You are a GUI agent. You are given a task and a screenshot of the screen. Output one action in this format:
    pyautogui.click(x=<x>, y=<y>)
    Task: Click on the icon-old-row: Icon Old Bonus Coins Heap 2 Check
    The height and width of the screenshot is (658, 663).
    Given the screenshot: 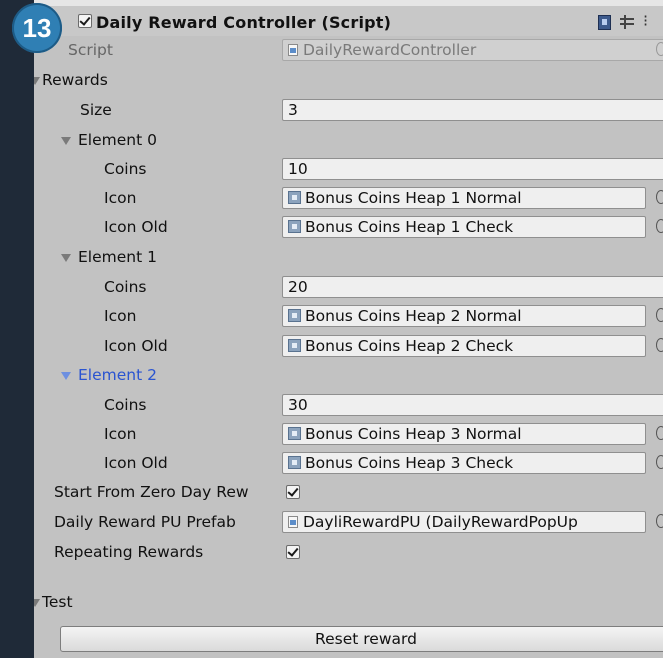 What is the action you would take?
    pyautogui.click(x=348, y=346)
    